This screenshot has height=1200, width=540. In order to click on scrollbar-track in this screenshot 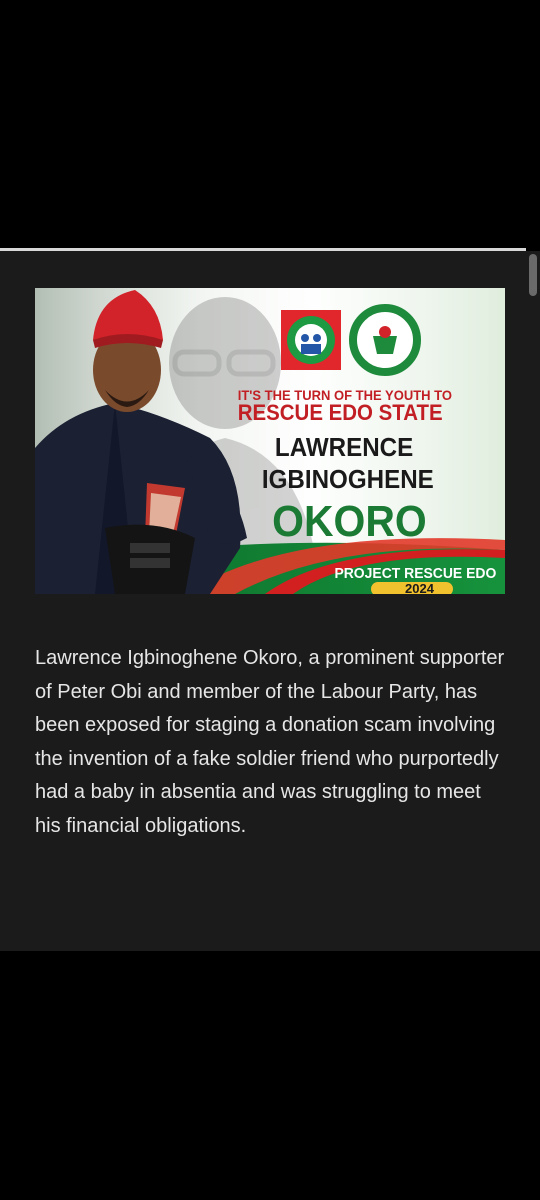, I will do `click(533, 601)`.